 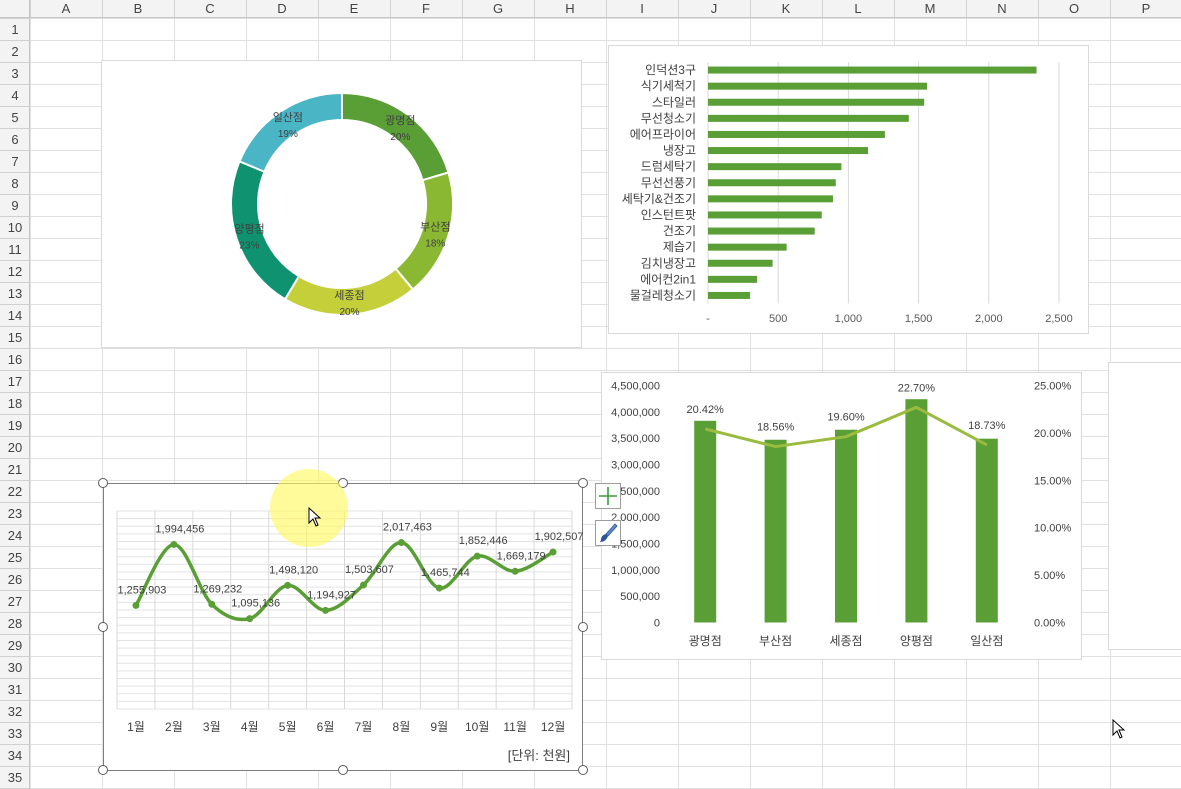 What do you see at coordinates (608, 533) in the screenshot?
I see `chart-styles-button` at bounding box center [608, 533].